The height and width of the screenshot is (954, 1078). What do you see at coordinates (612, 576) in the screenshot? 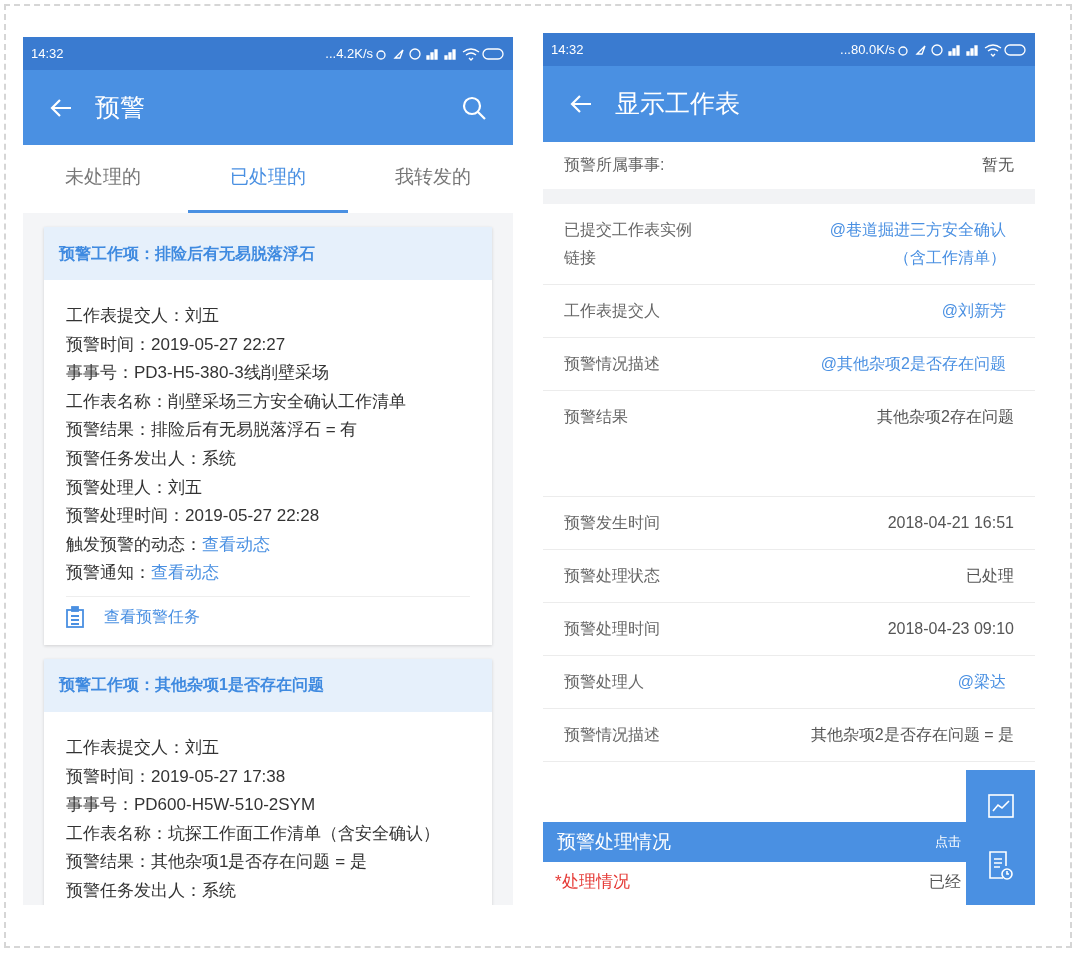
I see `row-label: 预警处理状态` at bounding box center [612, 576].